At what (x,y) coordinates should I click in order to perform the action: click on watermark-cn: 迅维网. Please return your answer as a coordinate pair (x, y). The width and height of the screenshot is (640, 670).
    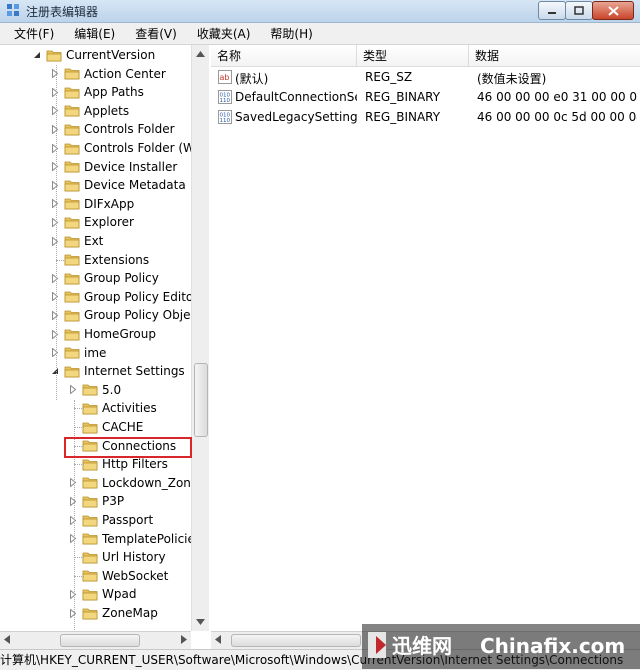
    Looking at the image, I should click on (422, 646).